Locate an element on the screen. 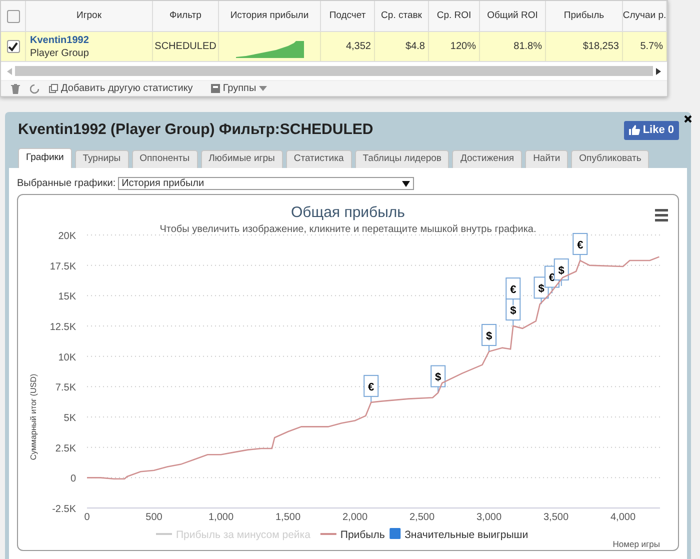 Image resolution: width=700 pixels, height=559 pixels. legend-item: Прибыль is located at coordinates (352, 535).